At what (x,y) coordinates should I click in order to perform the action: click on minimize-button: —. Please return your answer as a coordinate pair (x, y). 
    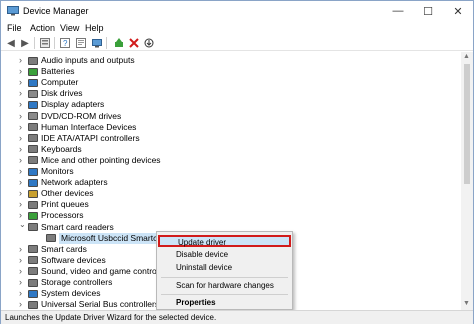
    Looking at the image, I should click on (398, 11).